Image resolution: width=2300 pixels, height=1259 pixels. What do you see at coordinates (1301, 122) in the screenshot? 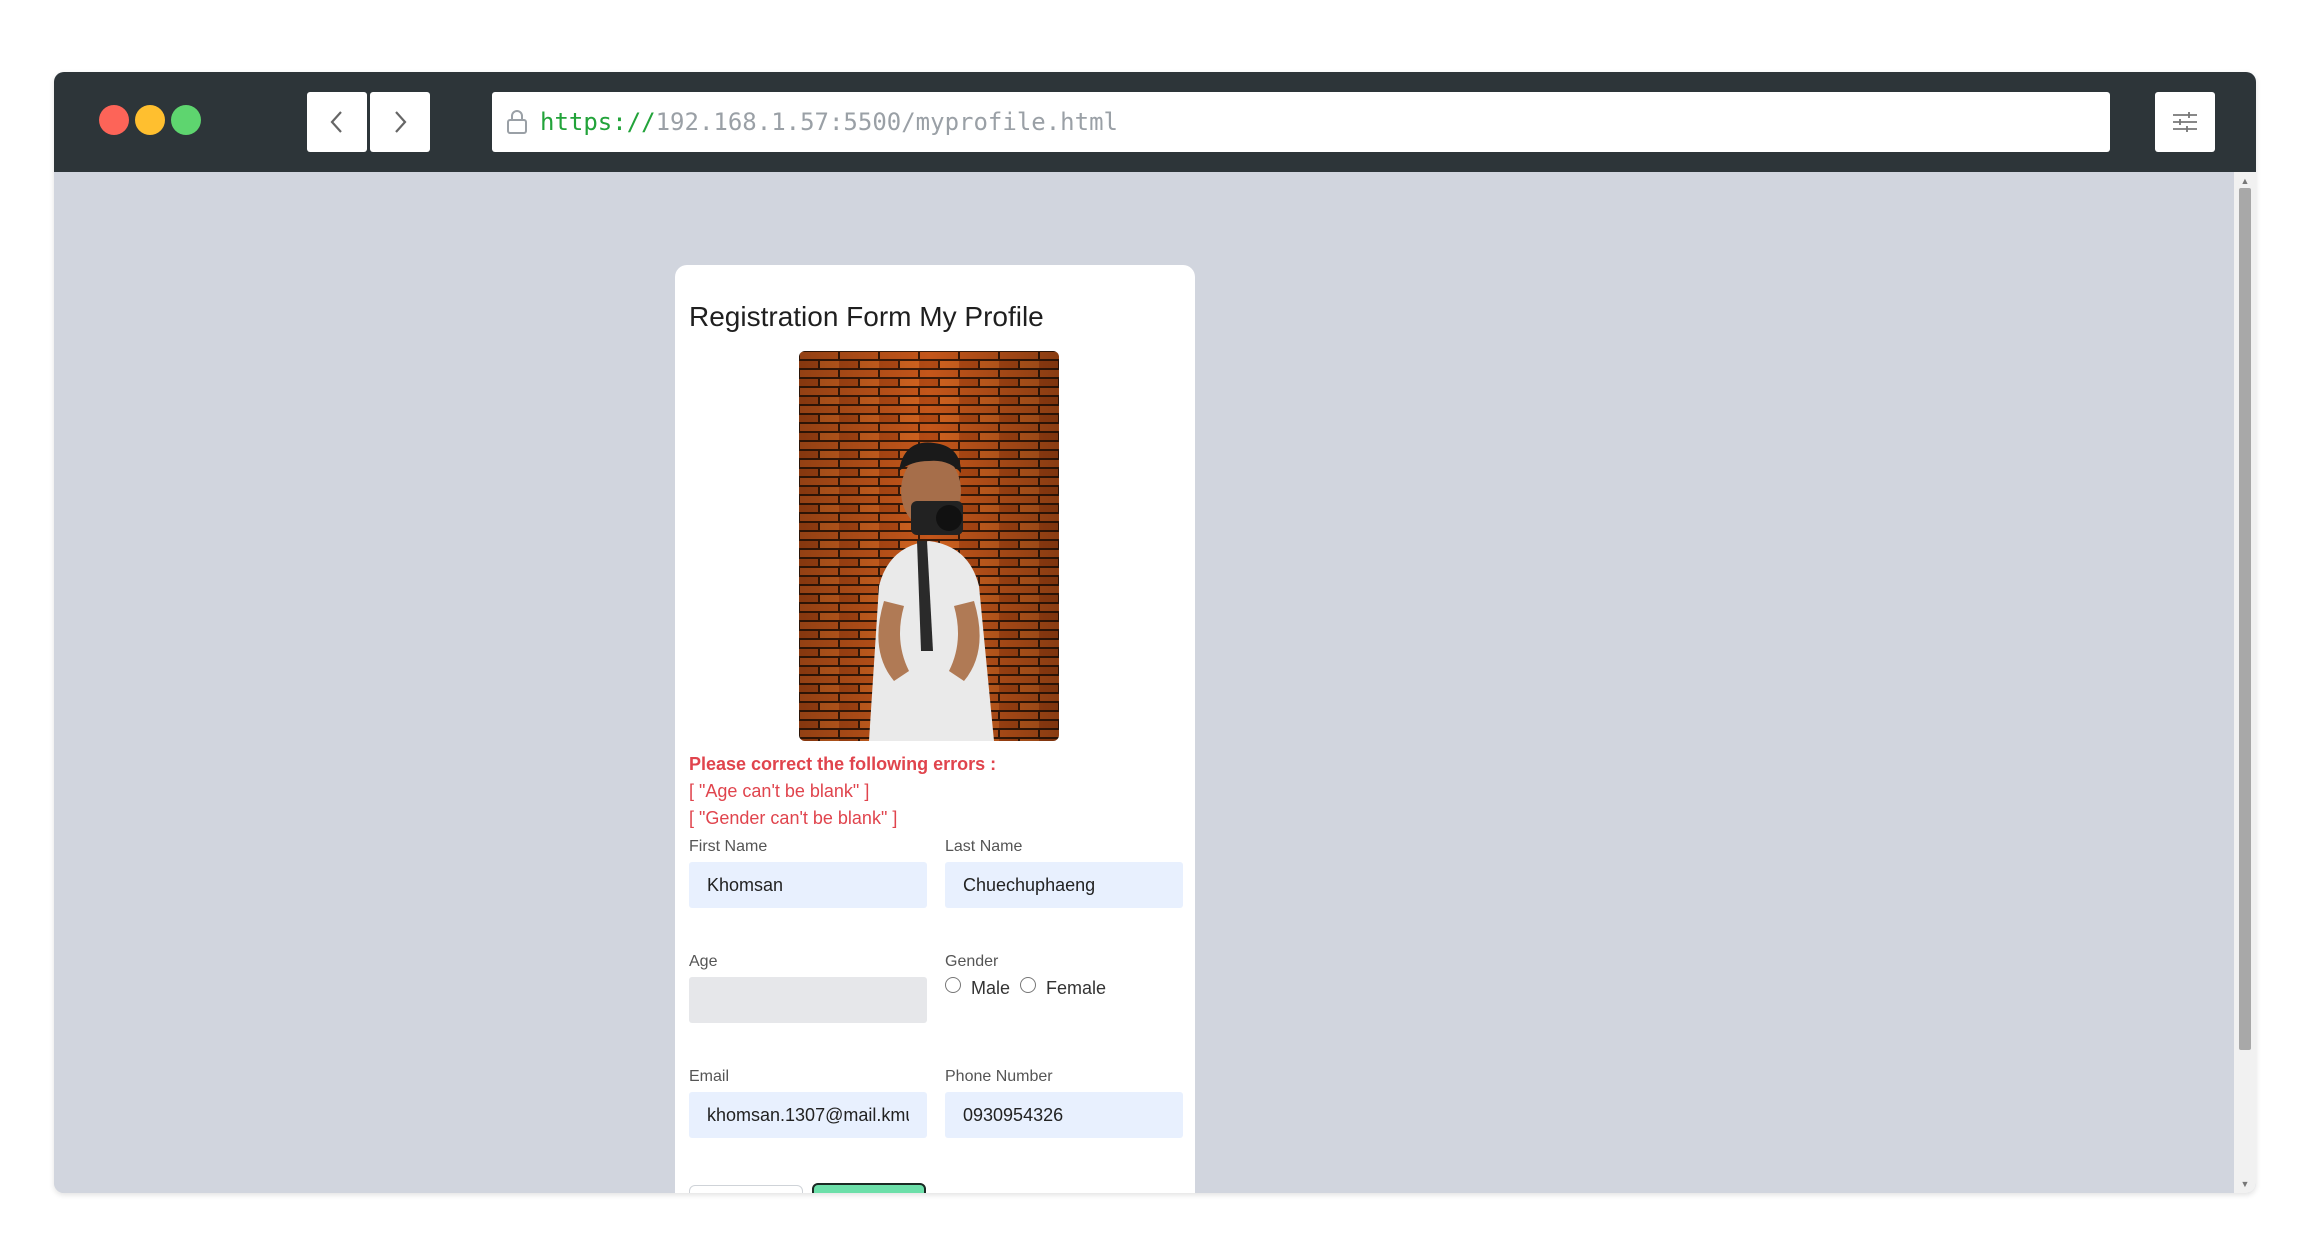
I see `address-bar: https://192.168.1.57:5500/myprofile.html` at bounding box center [1301, 122].